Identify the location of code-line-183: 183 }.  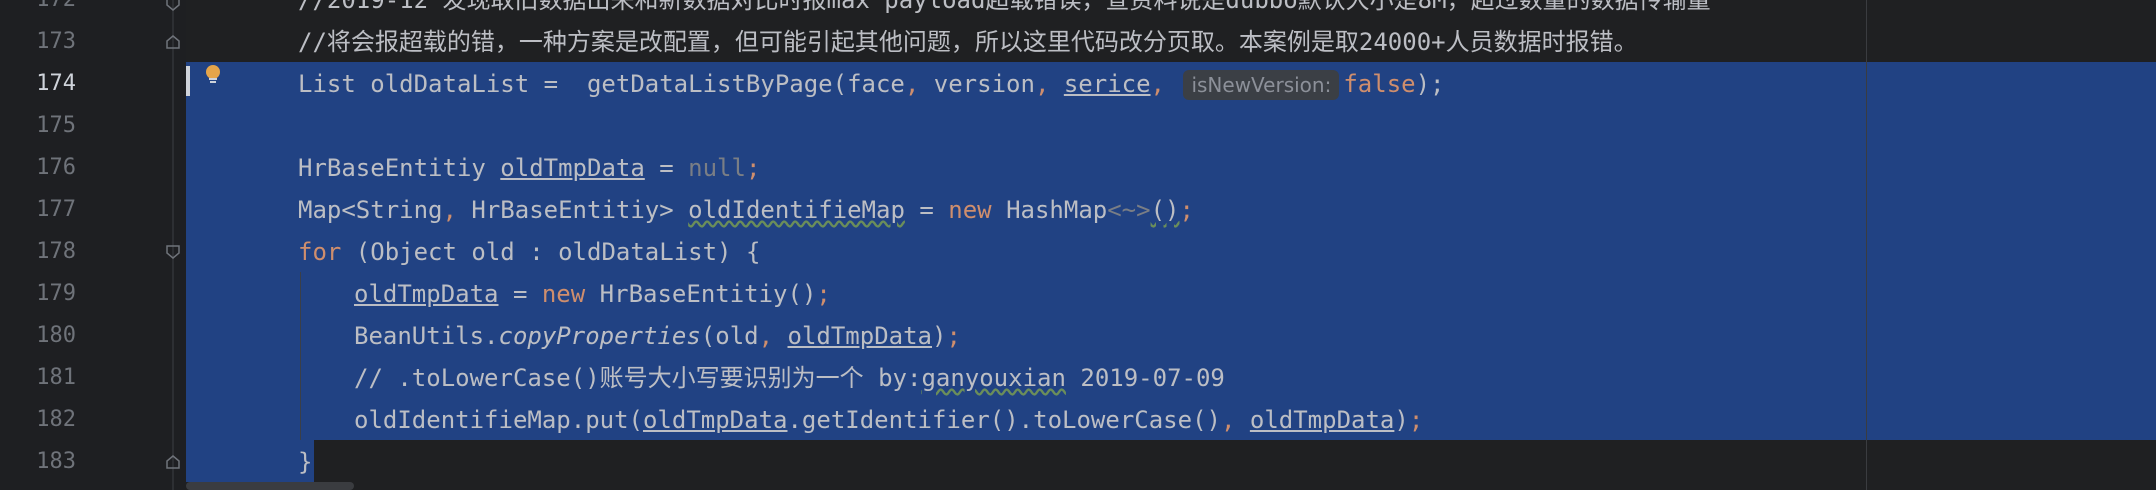
(1078, 462).